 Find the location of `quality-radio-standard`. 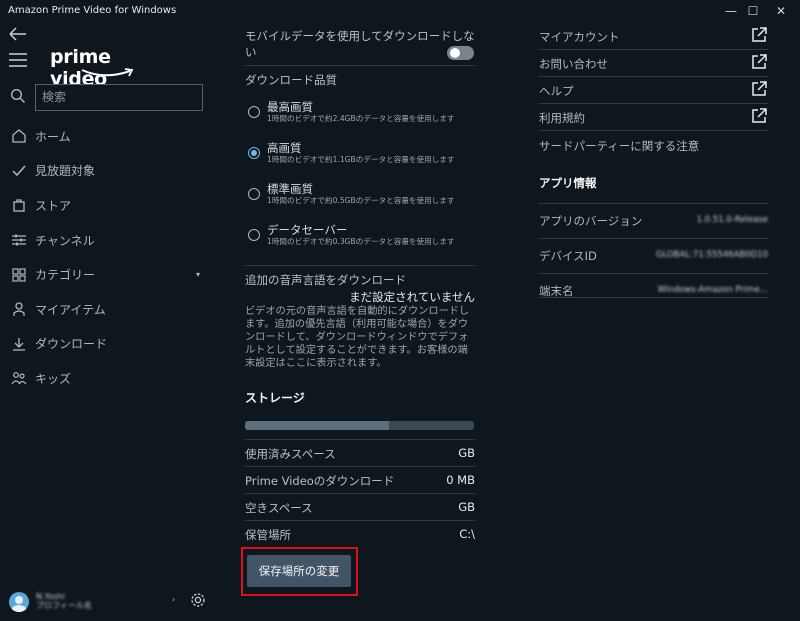

quality-radio-standard is located at coordinates (254, 194).